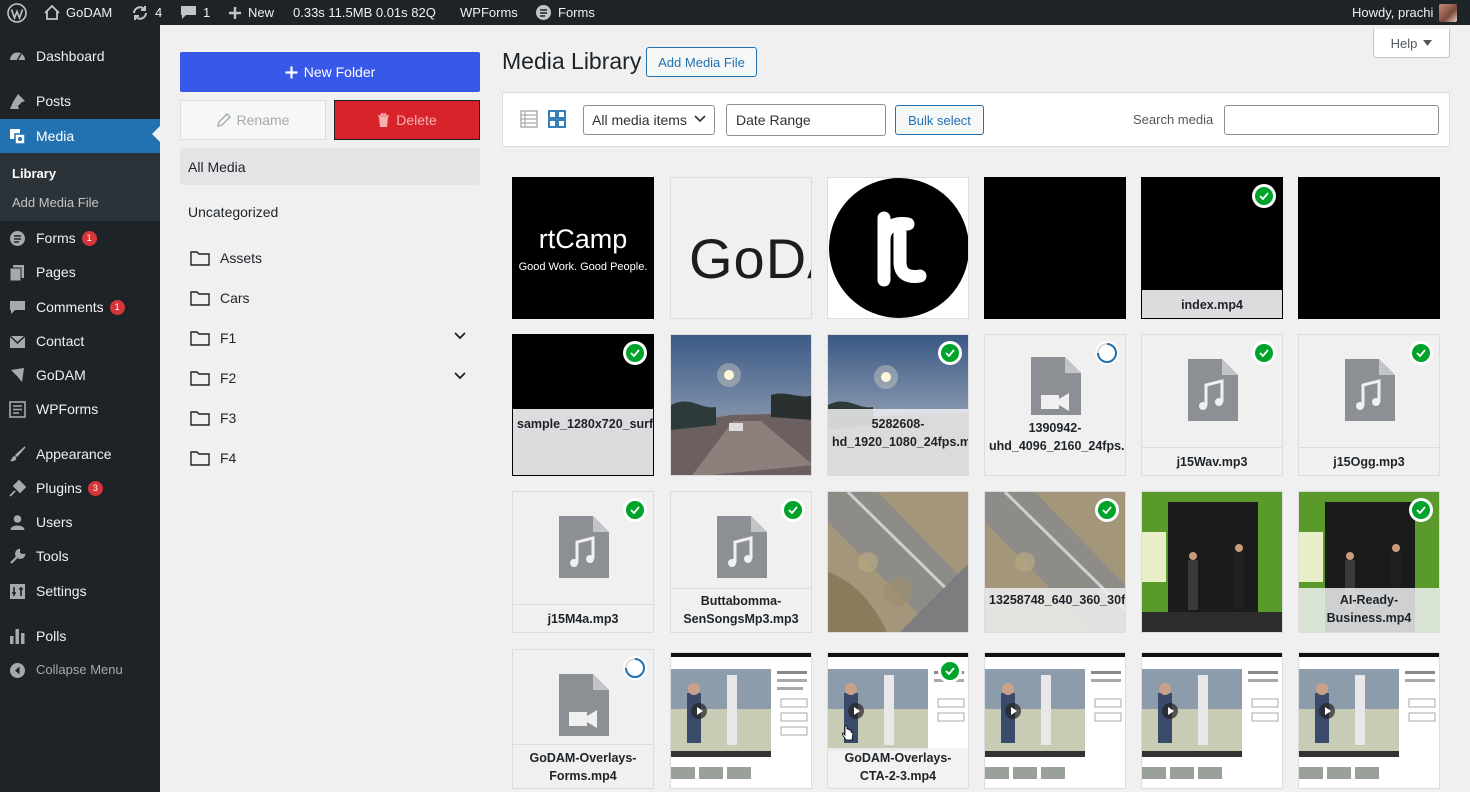  What do you see at coordinates (235, 12) in the screenshot?
I see `plus-icon` at bounding box center [235, 12].